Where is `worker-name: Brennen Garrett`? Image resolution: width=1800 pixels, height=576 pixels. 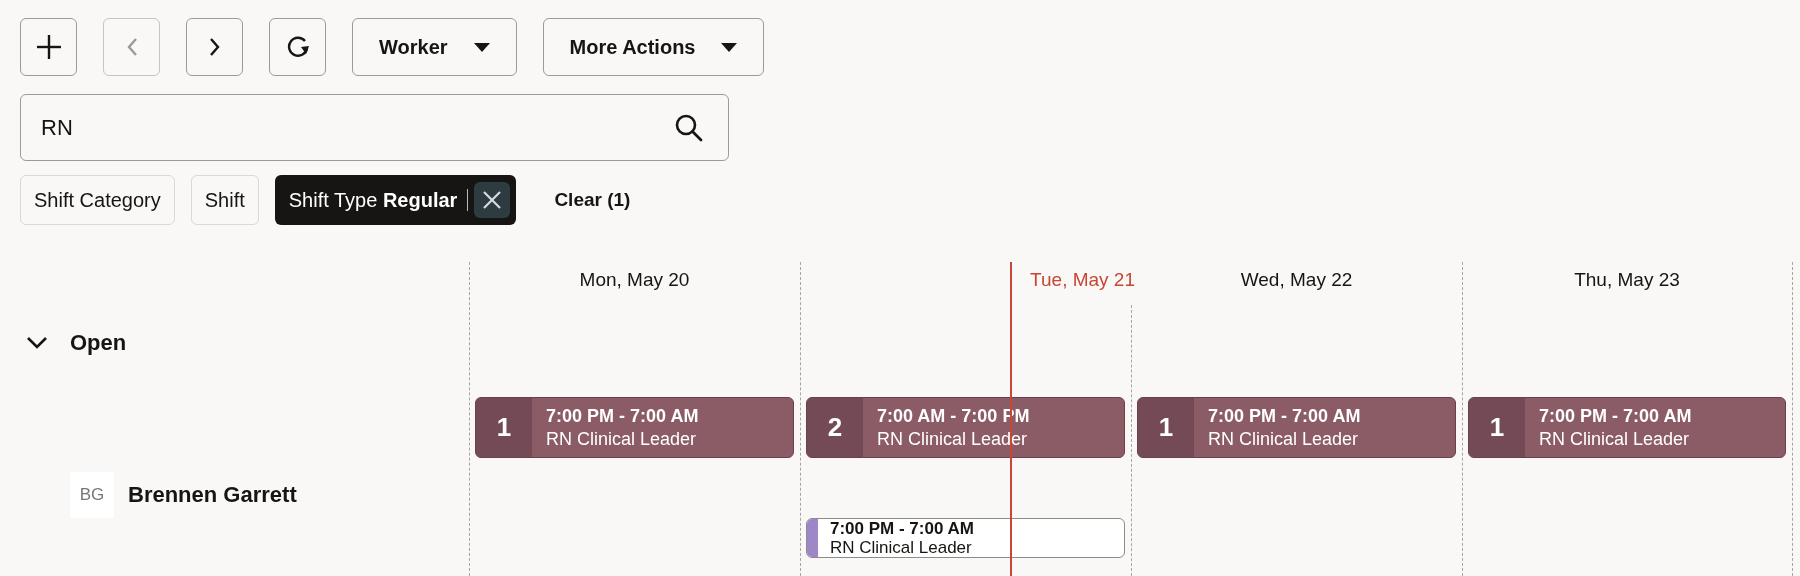 worker-name: Brennen Garrett is located at coordinates (212, 495).